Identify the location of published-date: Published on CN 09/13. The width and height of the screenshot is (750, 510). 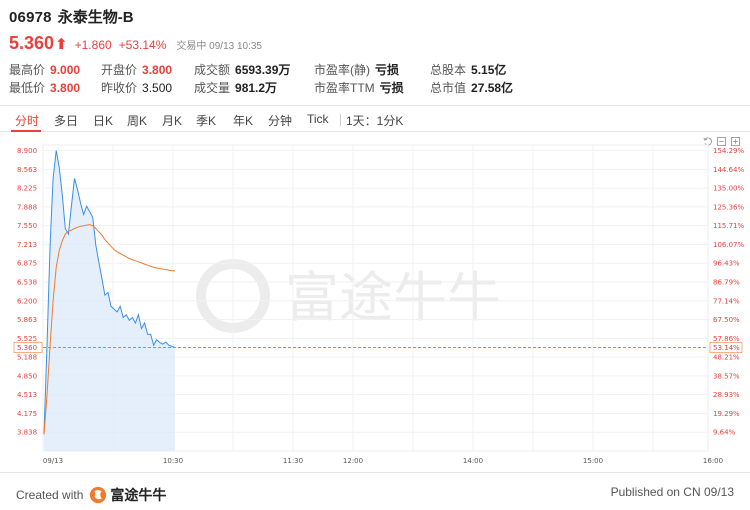
(672, 492).